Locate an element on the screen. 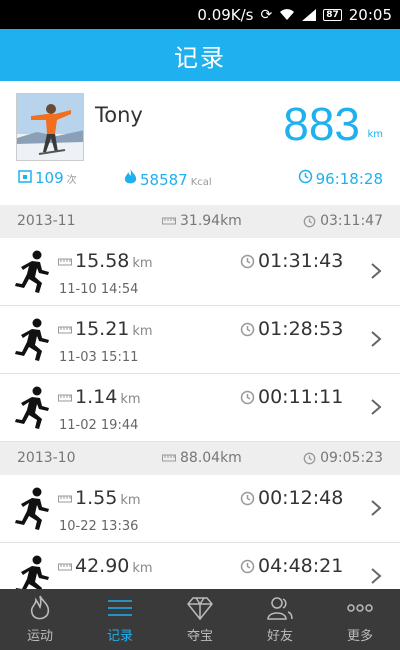  bottom-nav: 运动 记录 夺宝 好友 更多 is located at coordinates (200, 619).